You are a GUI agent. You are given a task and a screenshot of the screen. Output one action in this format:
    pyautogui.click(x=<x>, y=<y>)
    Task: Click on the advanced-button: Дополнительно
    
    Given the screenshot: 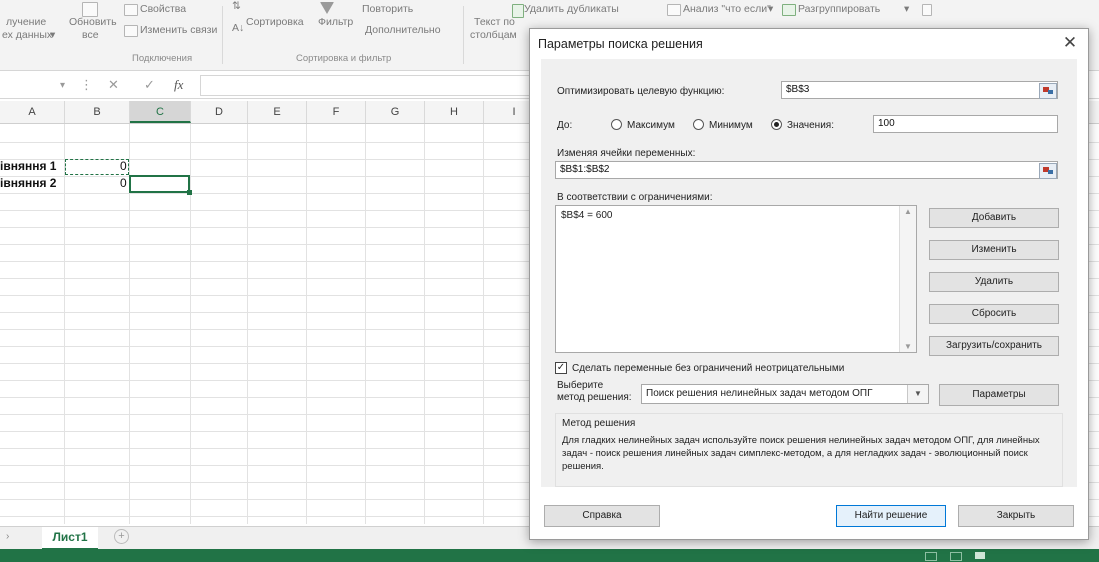 What is the action you would take?
    pyautogui.click(x=403, y=30)
    